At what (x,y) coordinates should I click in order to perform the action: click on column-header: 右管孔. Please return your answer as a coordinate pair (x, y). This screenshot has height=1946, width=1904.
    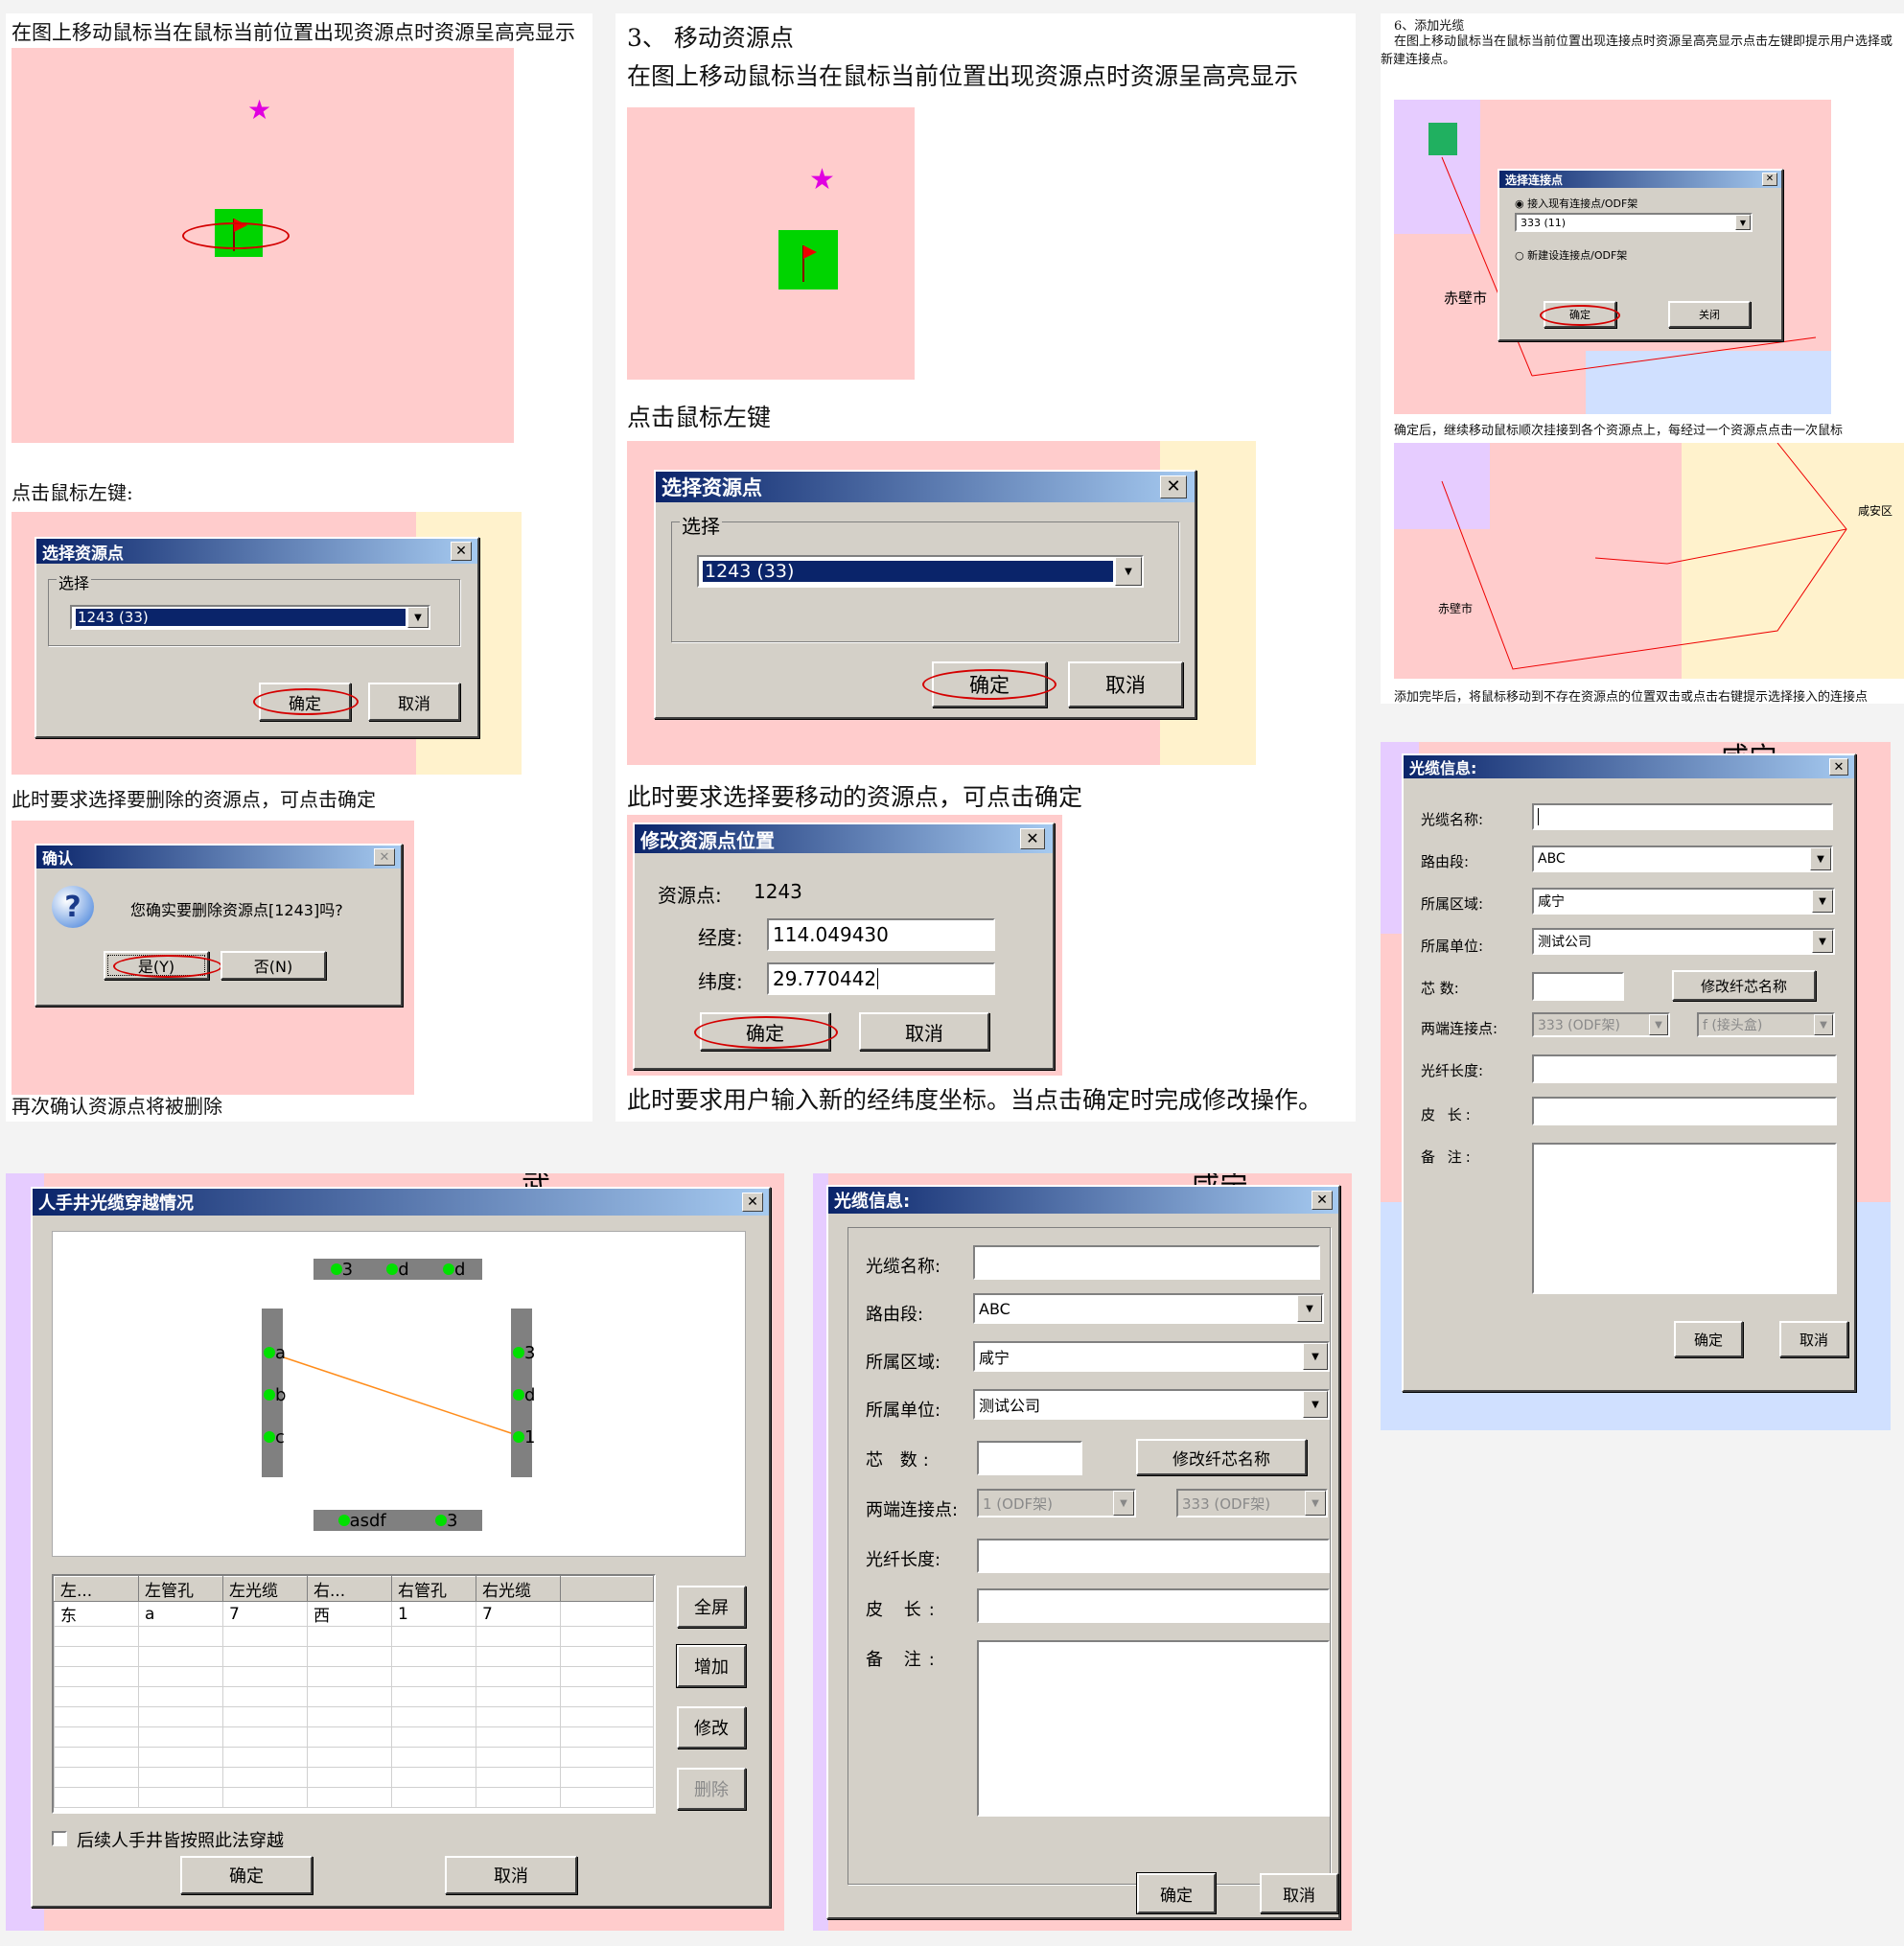
    Looking at the image, I should click on (434, 1589).